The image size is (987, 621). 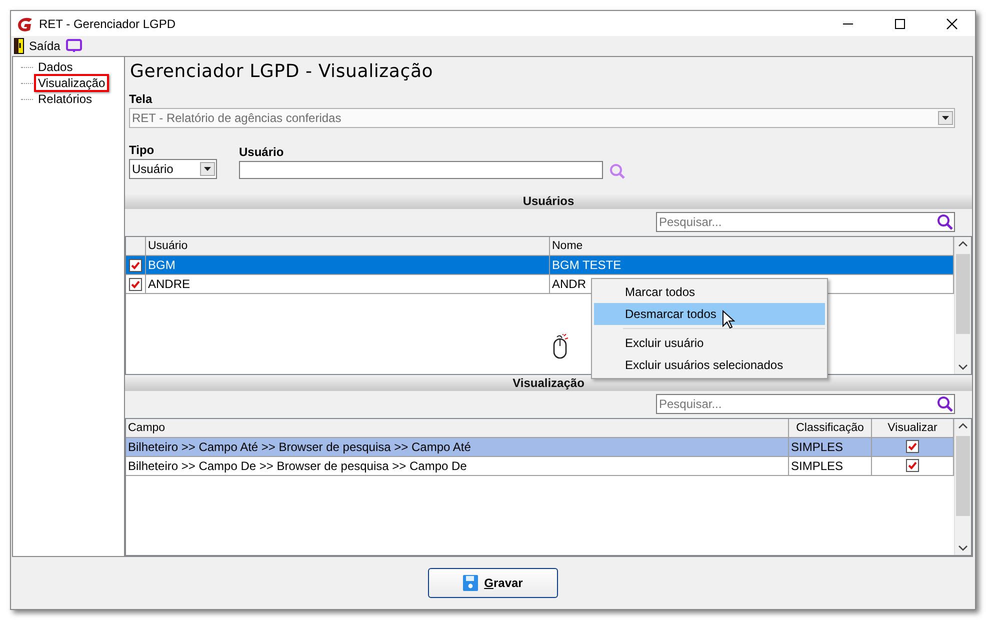 What do you see at coordinates (348, 265) in the screenshot?
I see `table-cell: BGM` at bounding box center [348, 265].